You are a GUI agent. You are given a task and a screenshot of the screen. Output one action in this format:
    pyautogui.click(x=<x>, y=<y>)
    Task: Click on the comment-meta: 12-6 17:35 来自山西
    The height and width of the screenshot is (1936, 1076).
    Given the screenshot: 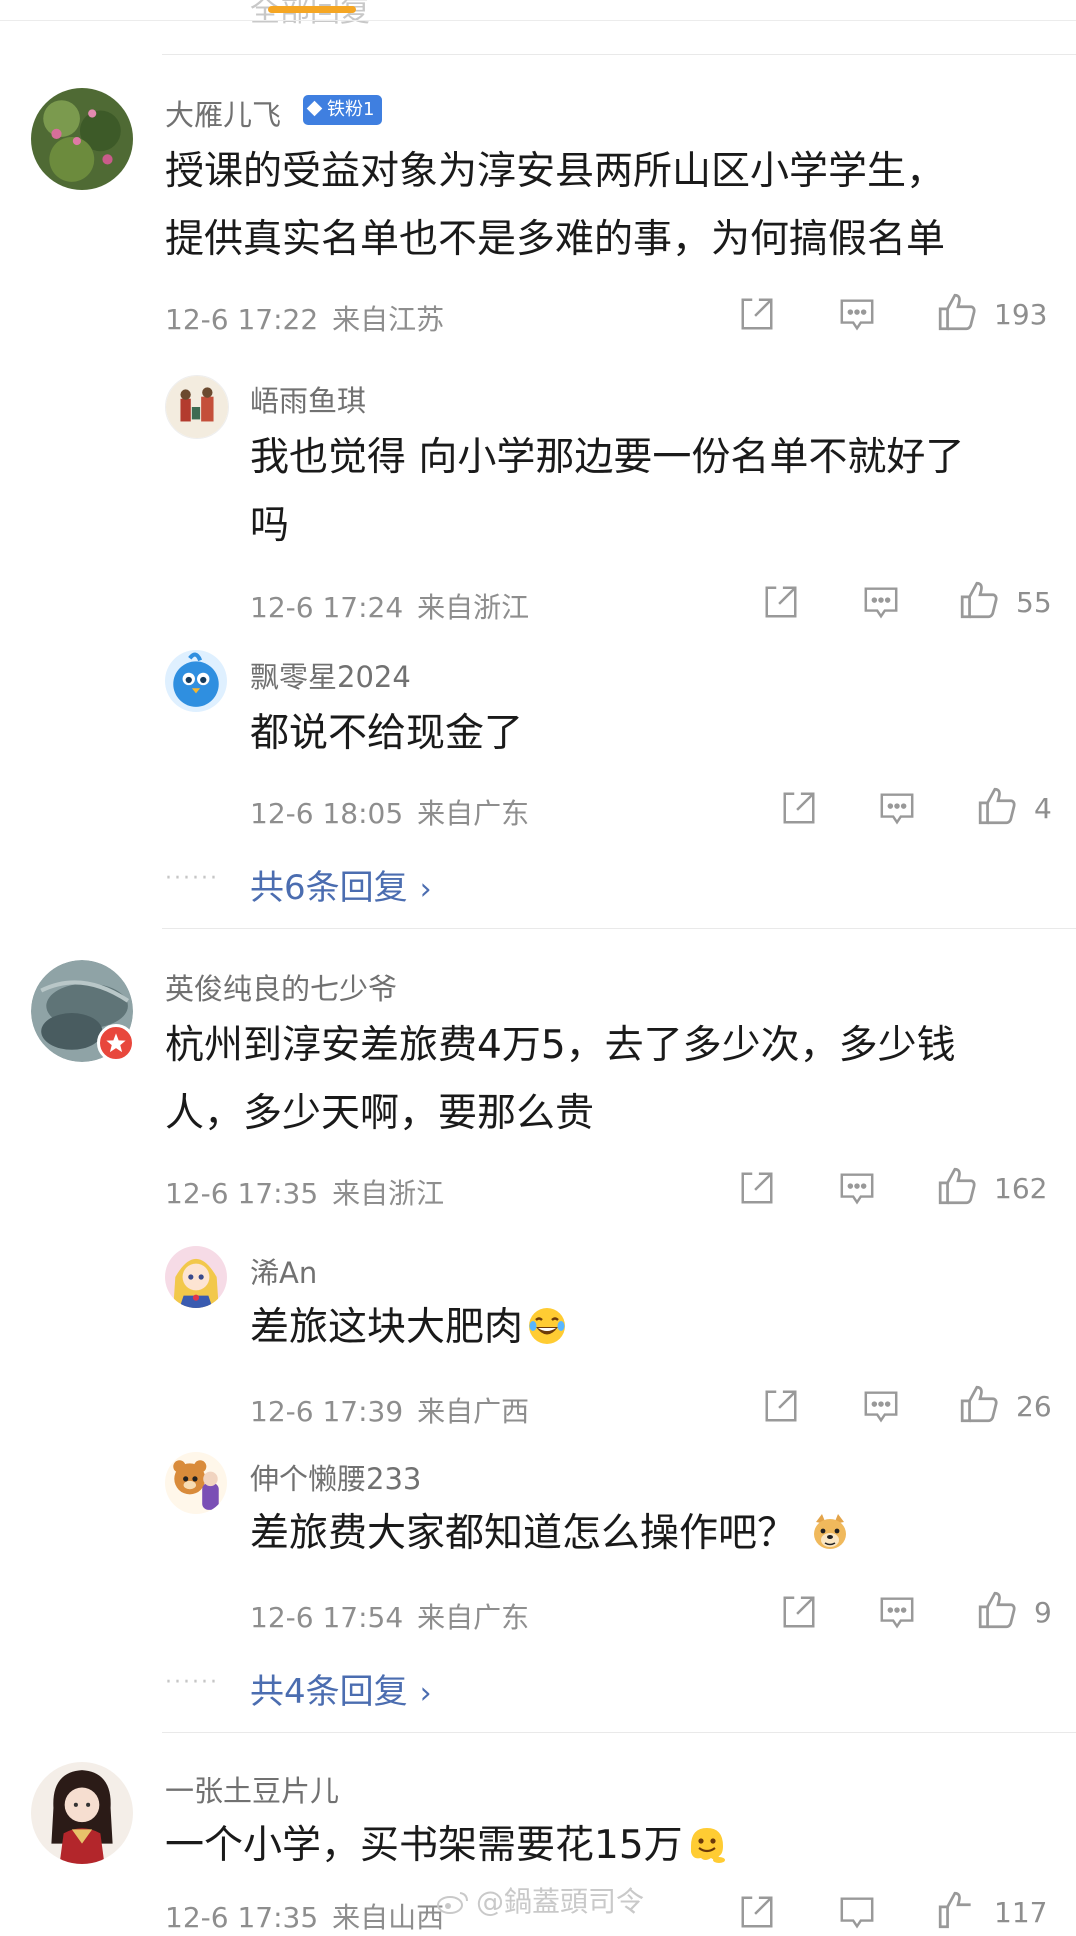 What is the action you would take?
    pyautogui.click(x=304, y=1916)
    